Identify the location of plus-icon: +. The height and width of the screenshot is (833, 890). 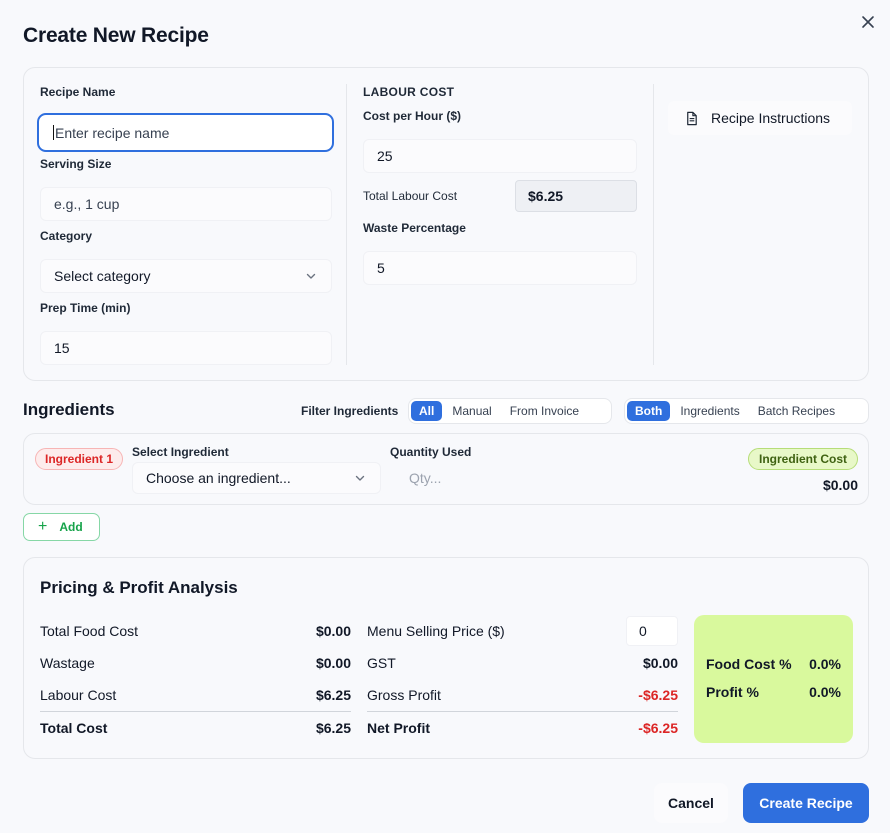
(43, 526).